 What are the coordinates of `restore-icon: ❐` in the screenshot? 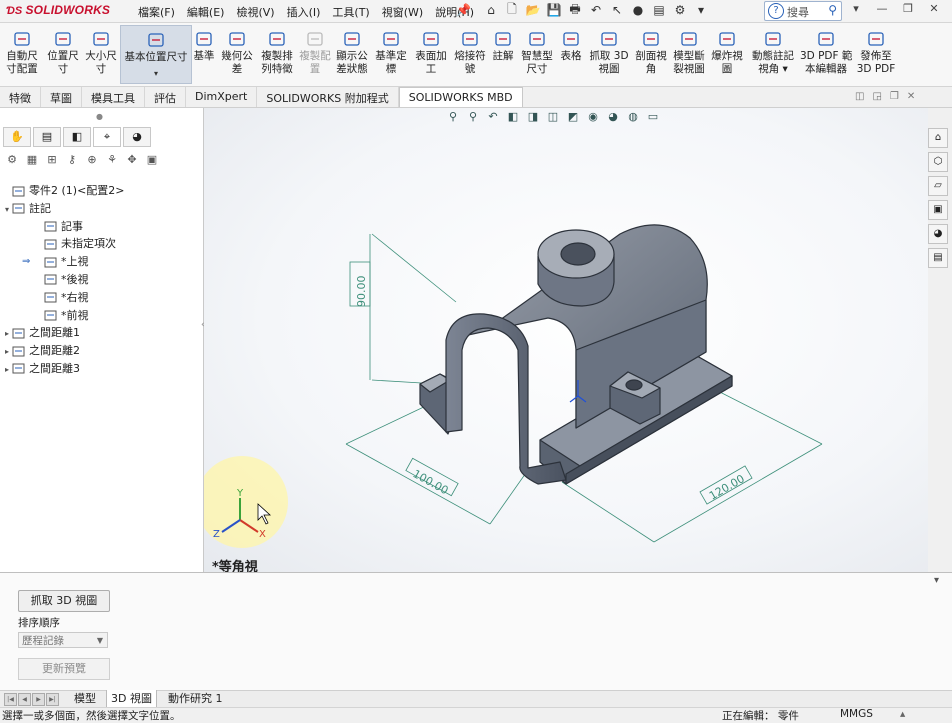 It's located at (908, 10).